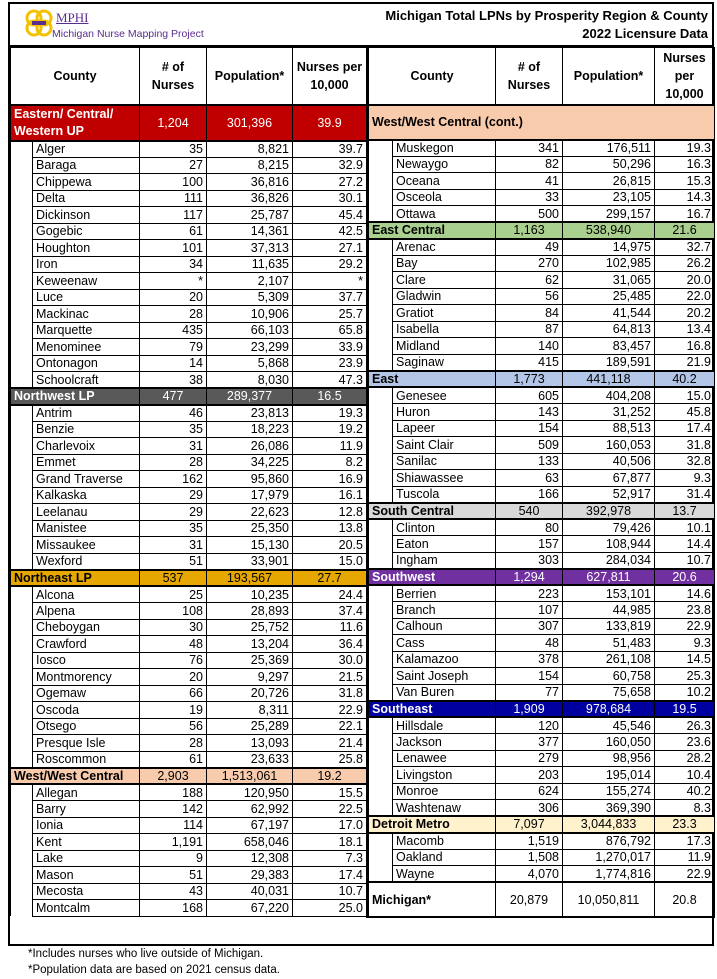 The image size is (717, 979). What do you see at coordinates (86, 891) in the screenshot?
I see `county-name: Mecosta` at bounding box center [86, 891].